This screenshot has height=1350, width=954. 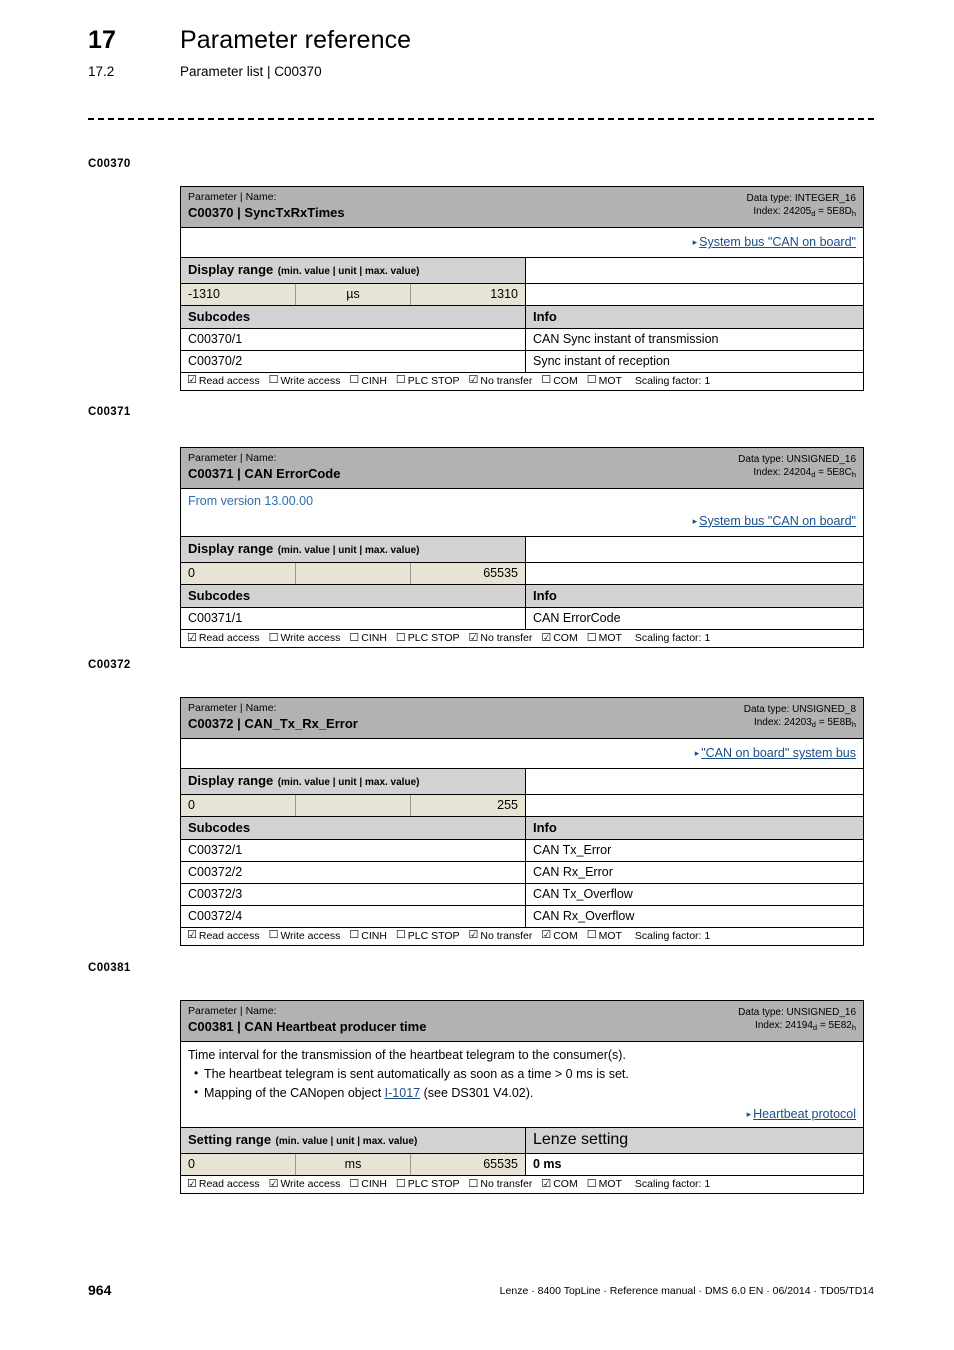 I want to click on parameter-name: C00371 | CAN ErrorCode, so click(x=264, y=474).